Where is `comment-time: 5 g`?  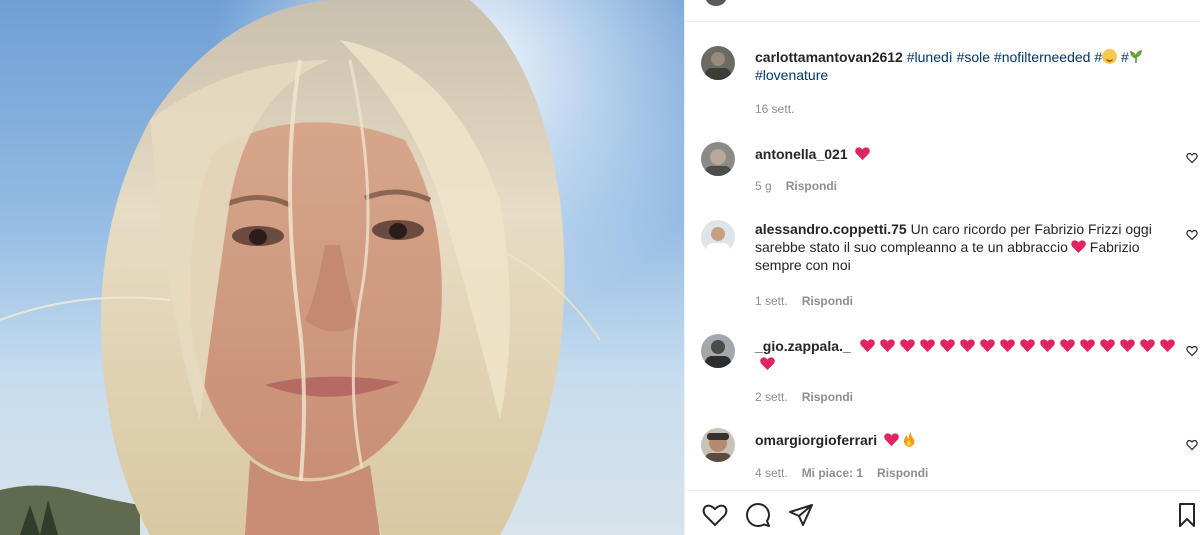 comment-time: 5 g is located at coordinates (763, 186).